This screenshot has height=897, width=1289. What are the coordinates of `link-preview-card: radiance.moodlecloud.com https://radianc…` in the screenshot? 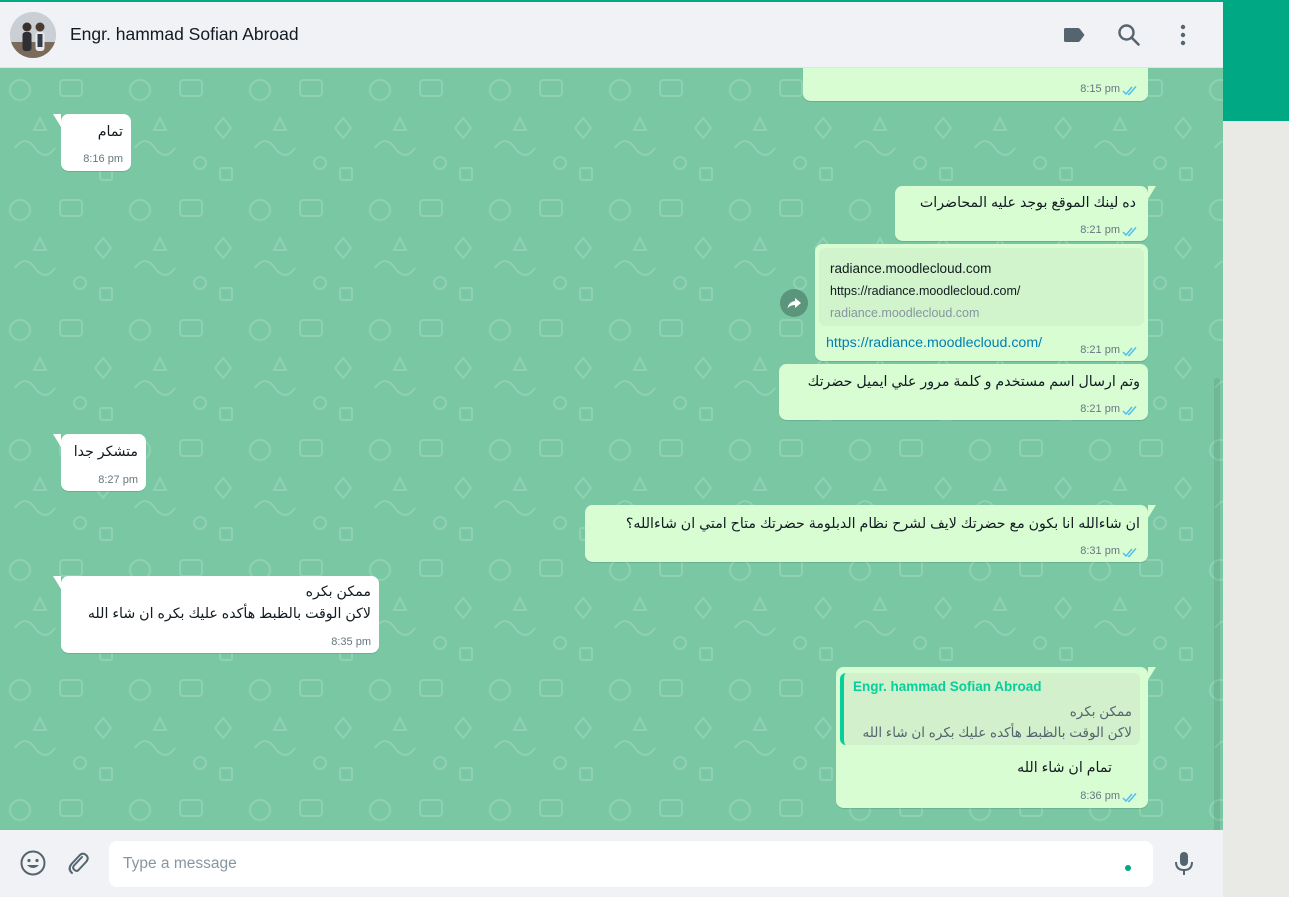 It's located at (981, 287).